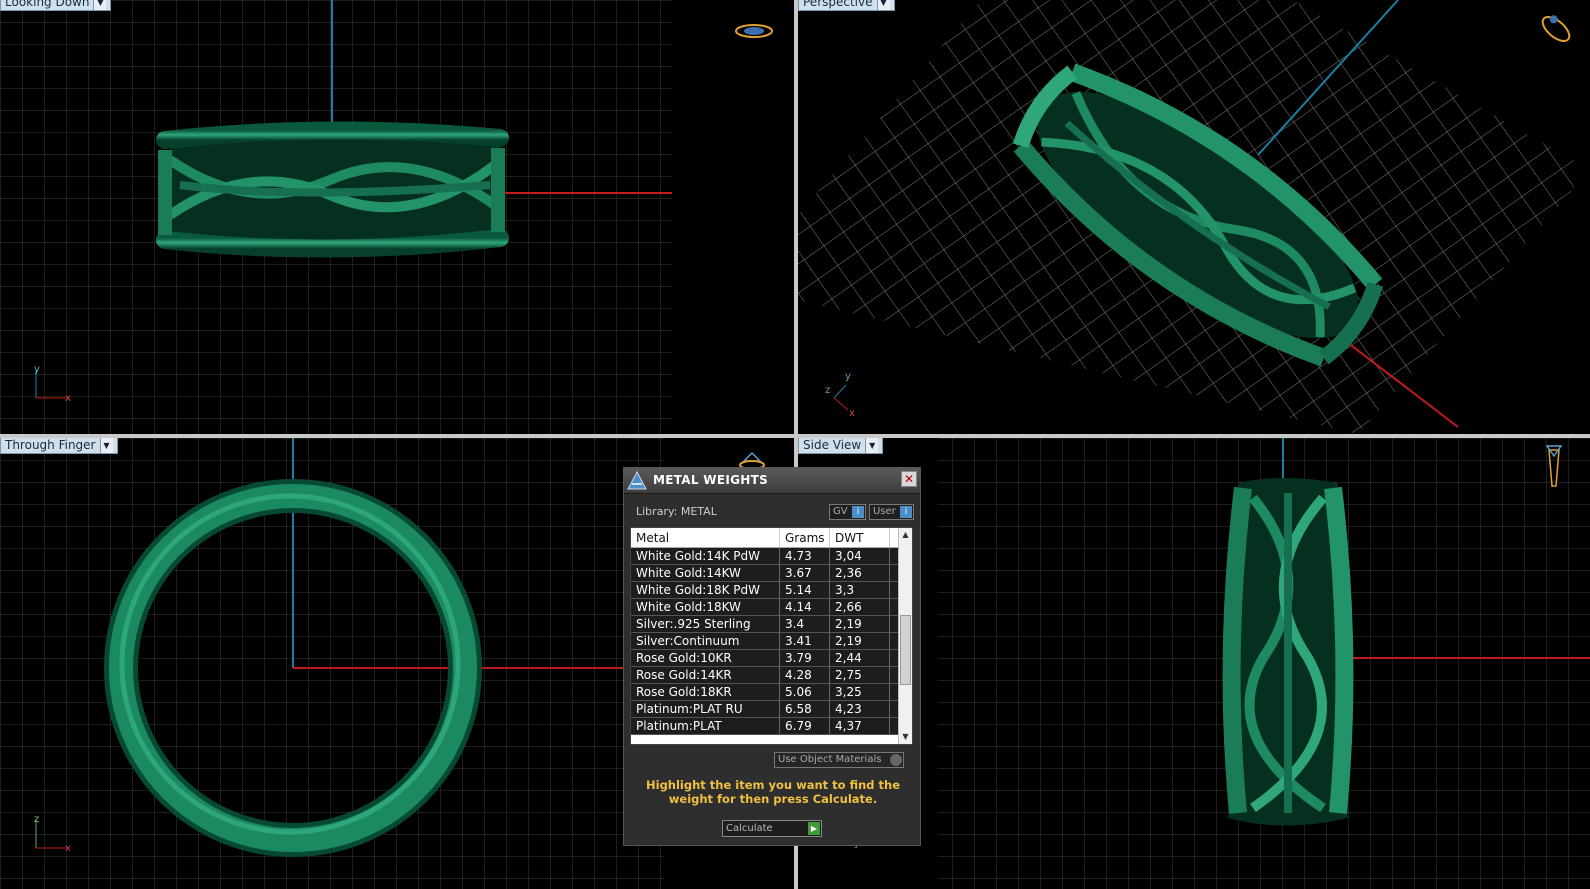 This screenshot has width=1590, height=889. Describe the element at coordinates (795, 436) in the screenshot. I see `viewport-separator-horizontal` at that location.